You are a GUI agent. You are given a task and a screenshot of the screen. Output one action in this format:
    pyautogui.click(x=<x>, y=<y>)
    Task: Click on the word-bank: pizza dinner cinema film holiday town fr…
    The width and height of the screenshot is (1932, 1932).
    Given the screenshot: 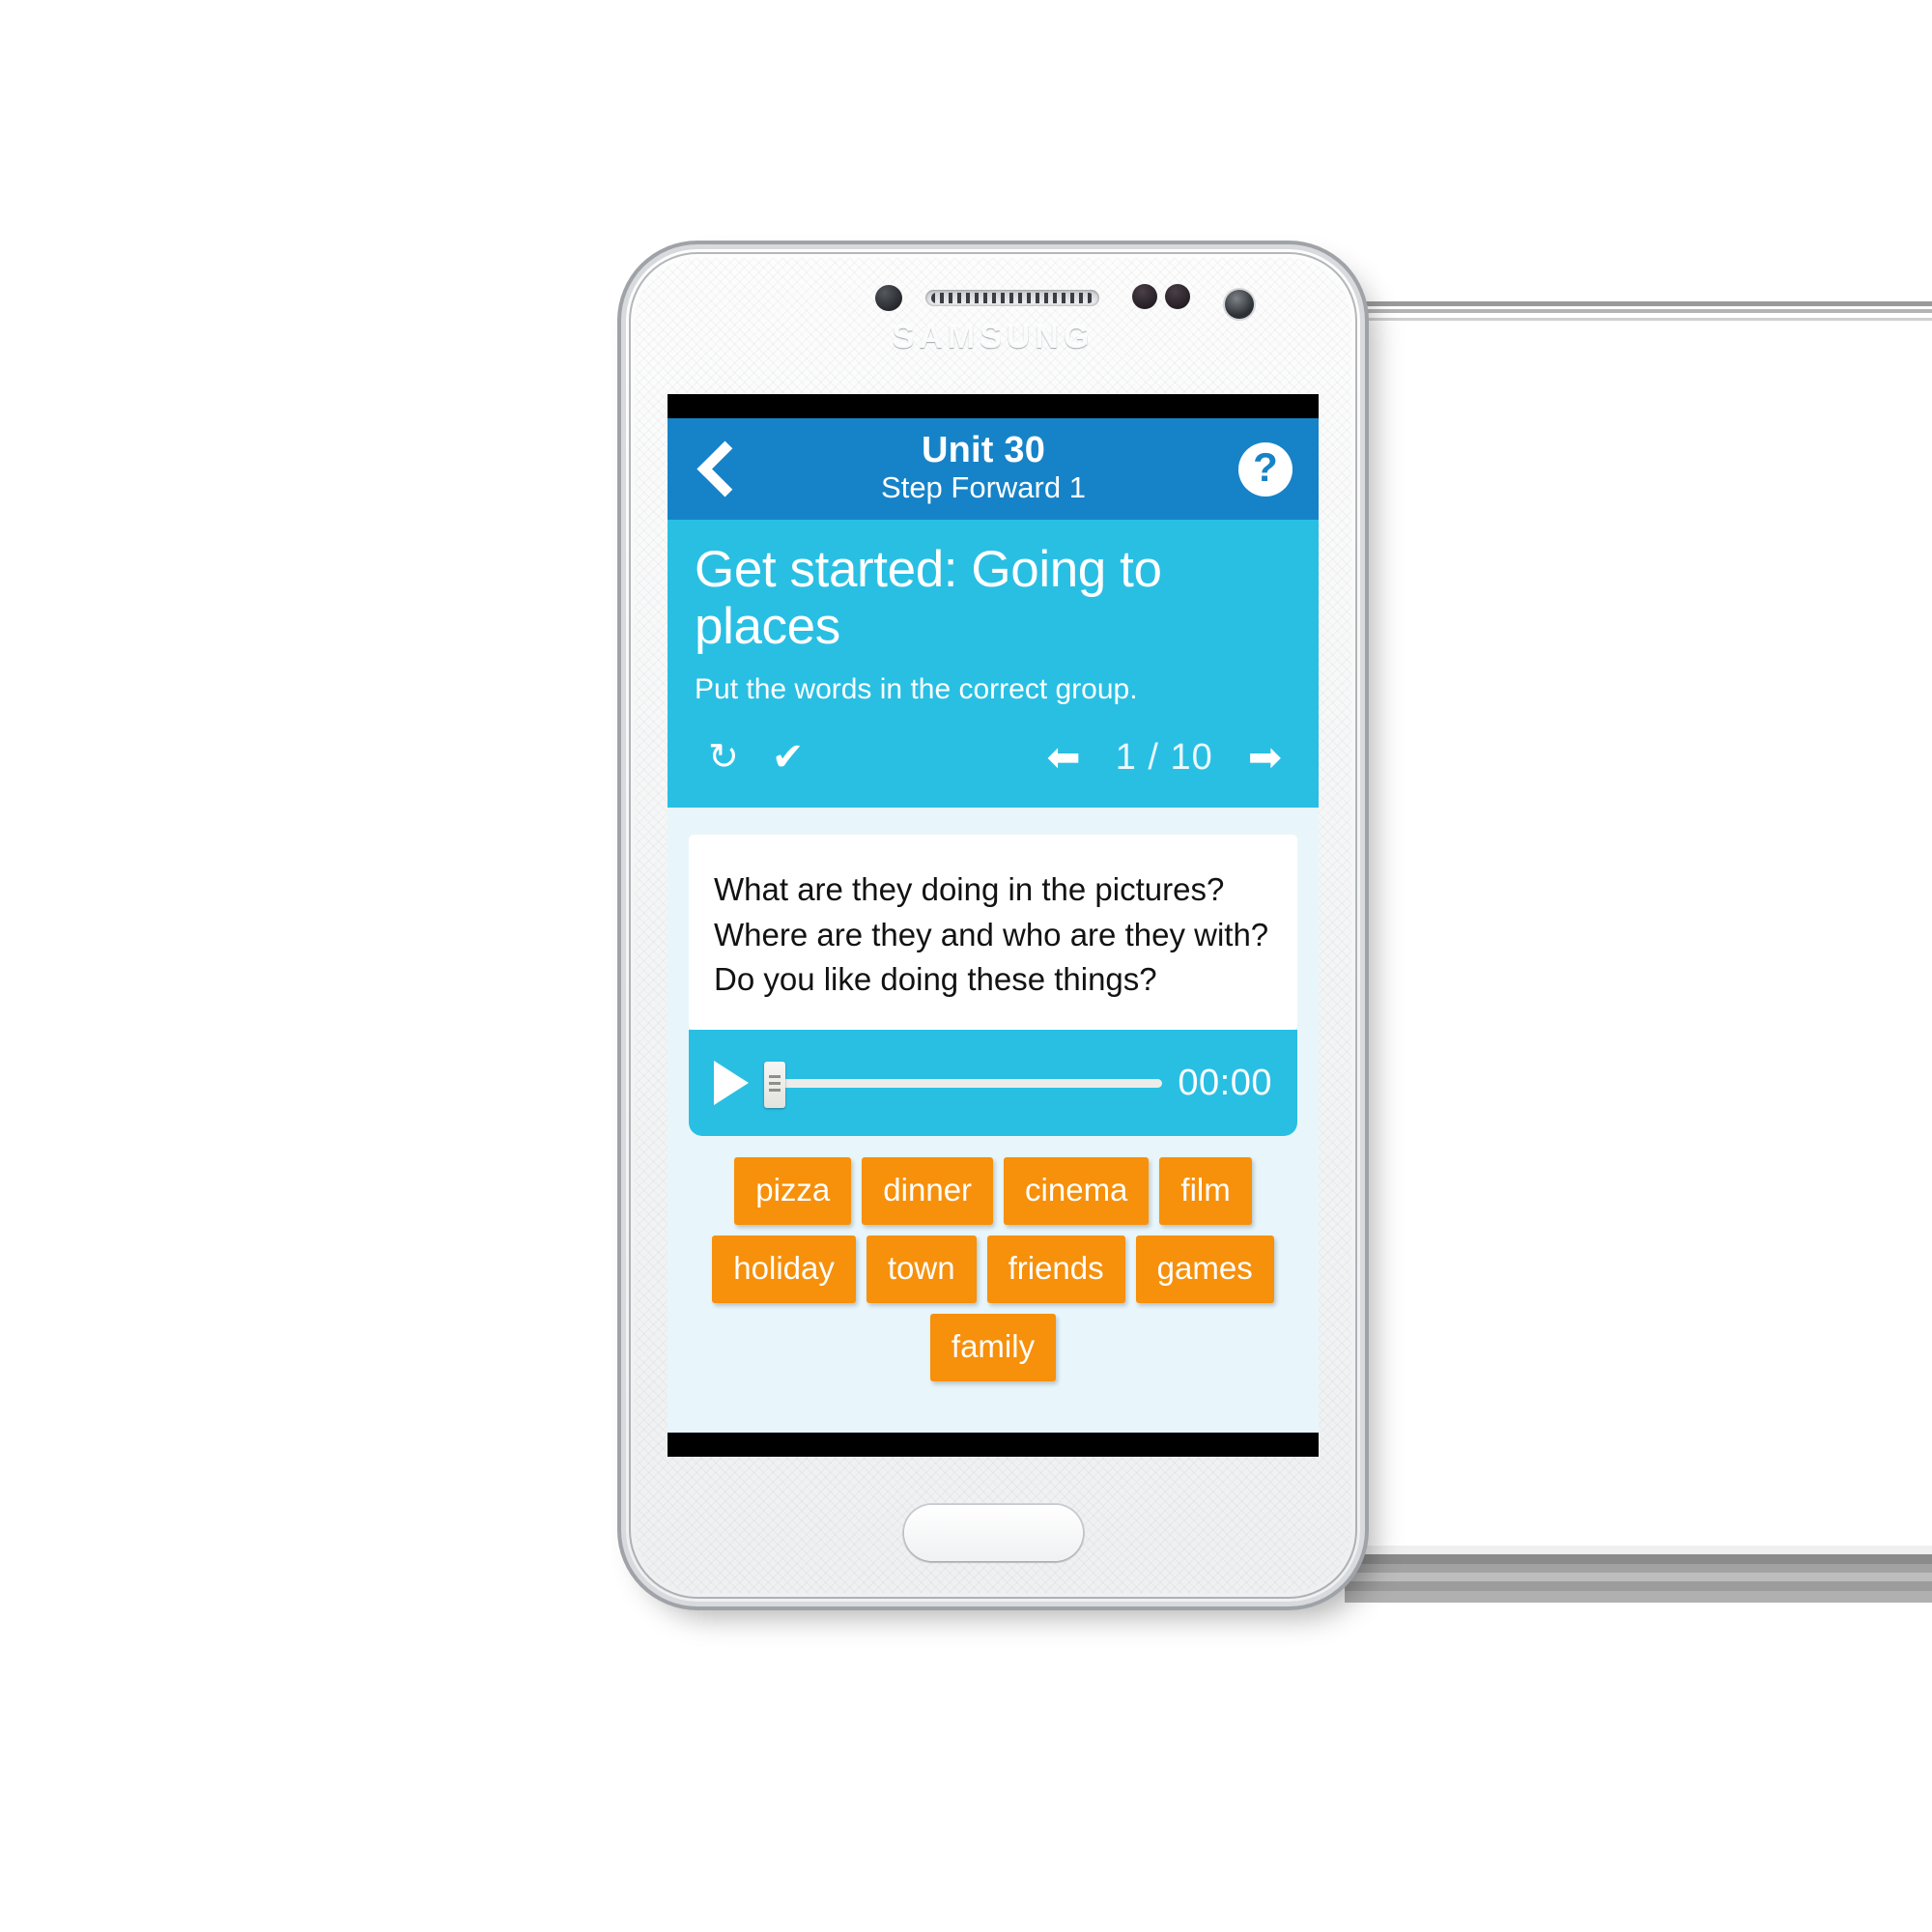 What is the action you would take?
    pyautogui.click(x=993, y=1259)
    